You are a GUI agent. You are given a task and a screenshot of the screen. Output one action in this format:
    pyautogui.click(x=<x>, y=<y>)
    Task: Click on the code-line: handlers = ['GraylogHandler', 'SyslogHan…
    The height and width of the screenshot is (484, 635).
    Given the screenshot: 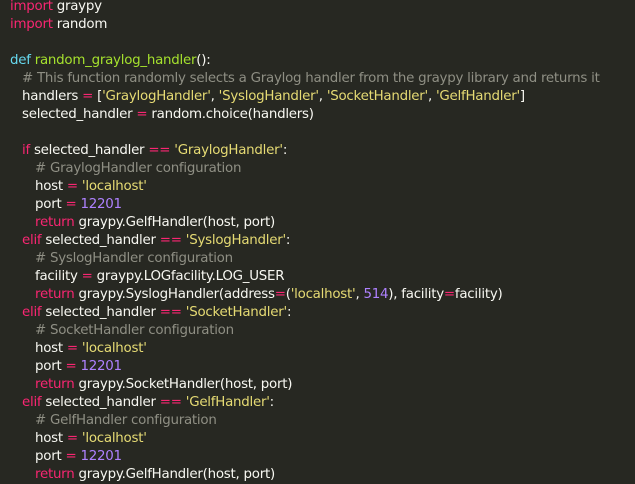 What is the action you would take?
    pyautogui.click(x=273, y=97)
    